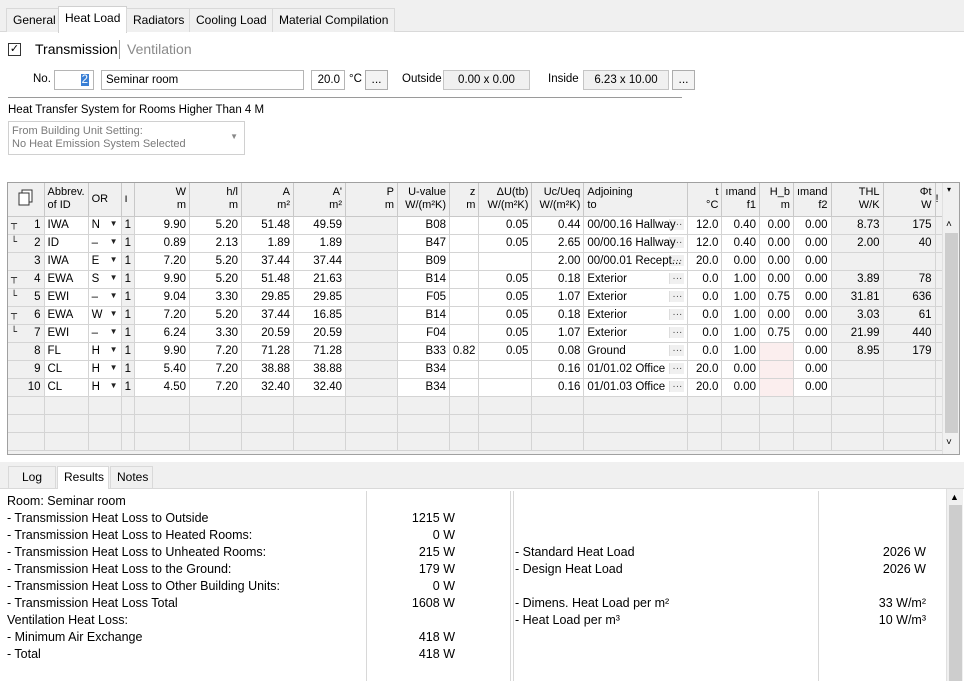  Describe the element at coordinates (26, 261) in the screenshot. I see `row-header: 3` at that location.